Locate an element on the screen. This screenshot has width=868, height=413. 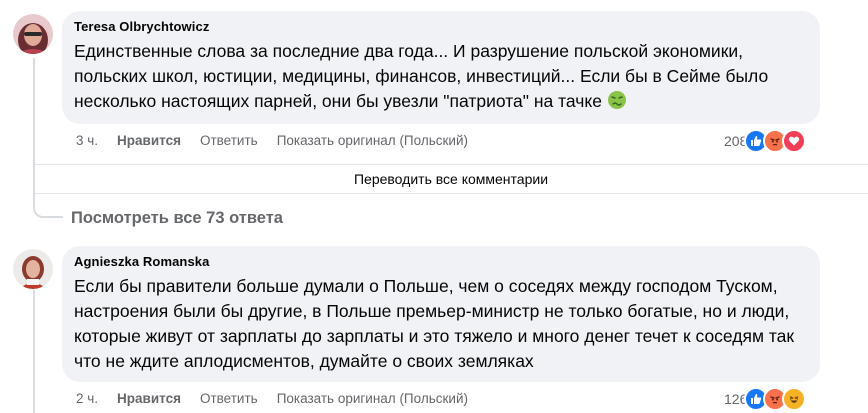
love-icon is located at coordinates (794, 141).